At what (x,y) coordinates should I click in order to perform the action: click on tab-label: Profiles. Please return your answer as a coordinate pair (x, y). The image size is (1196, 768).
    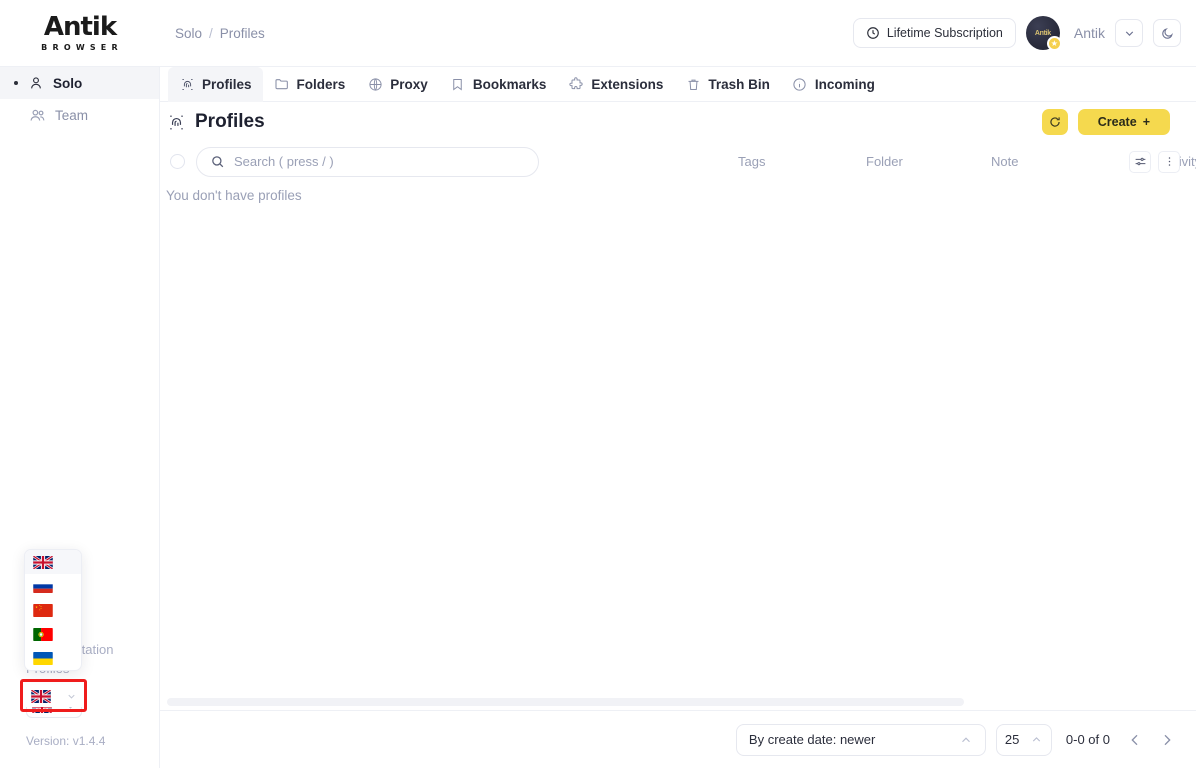
    Looking at the image, I should click on (227, 84).